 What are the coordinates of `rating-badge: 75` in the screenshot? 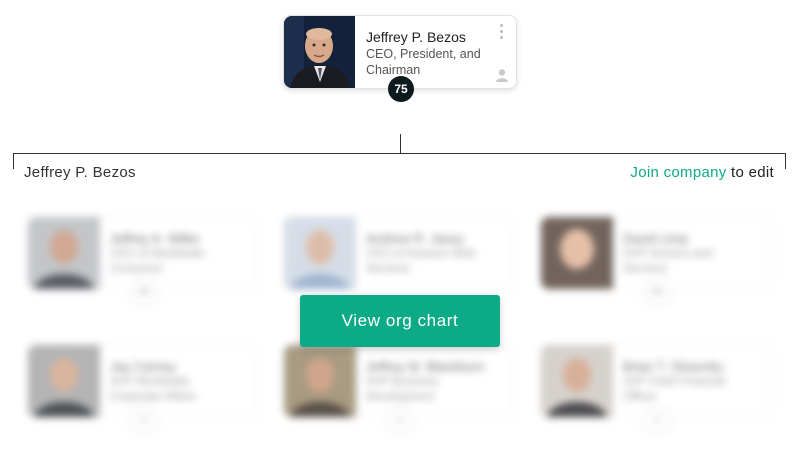 It's located at (401, 89).